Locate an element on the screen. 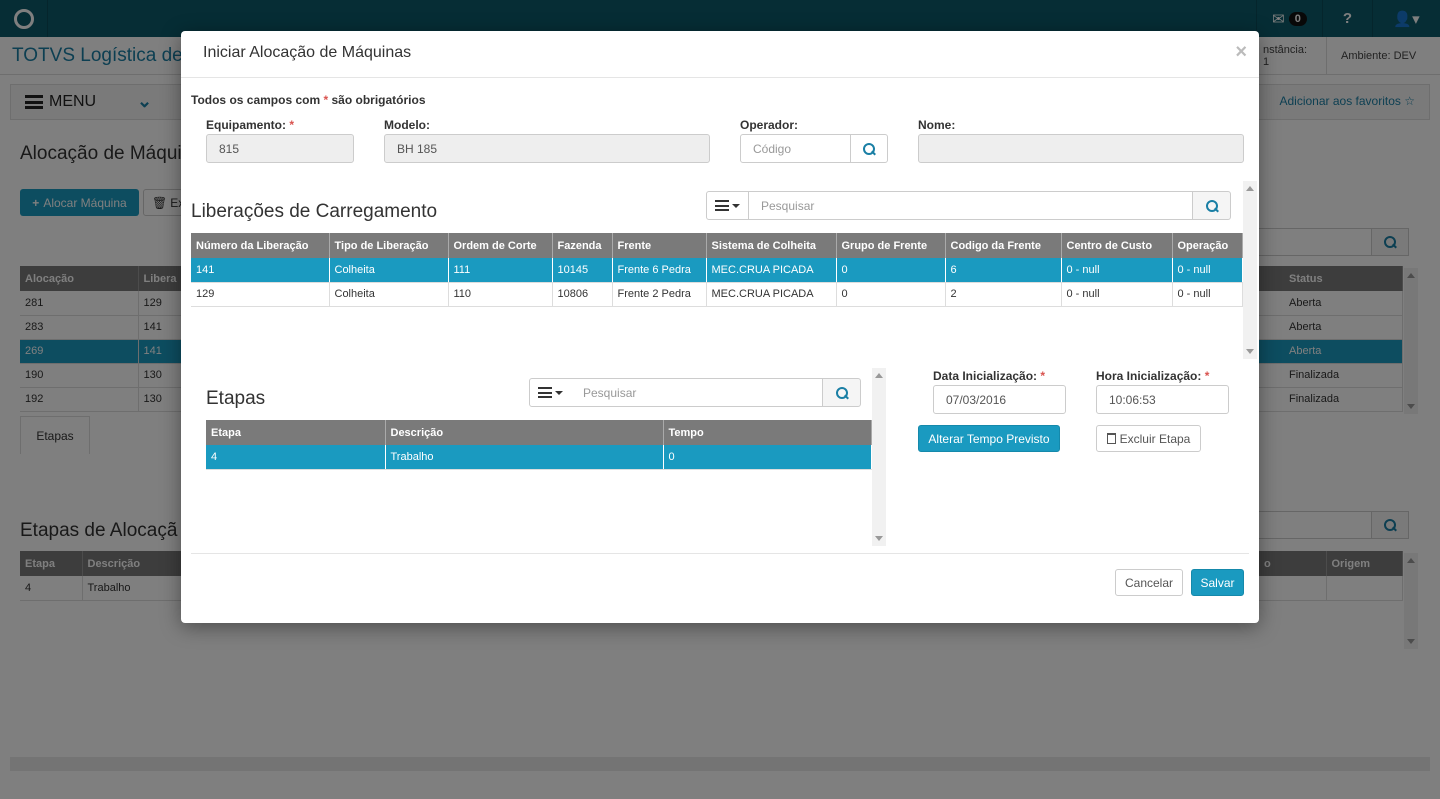 The image size is (1440, 799). table-cell: Trabalho is located at coordinates (524, 457).